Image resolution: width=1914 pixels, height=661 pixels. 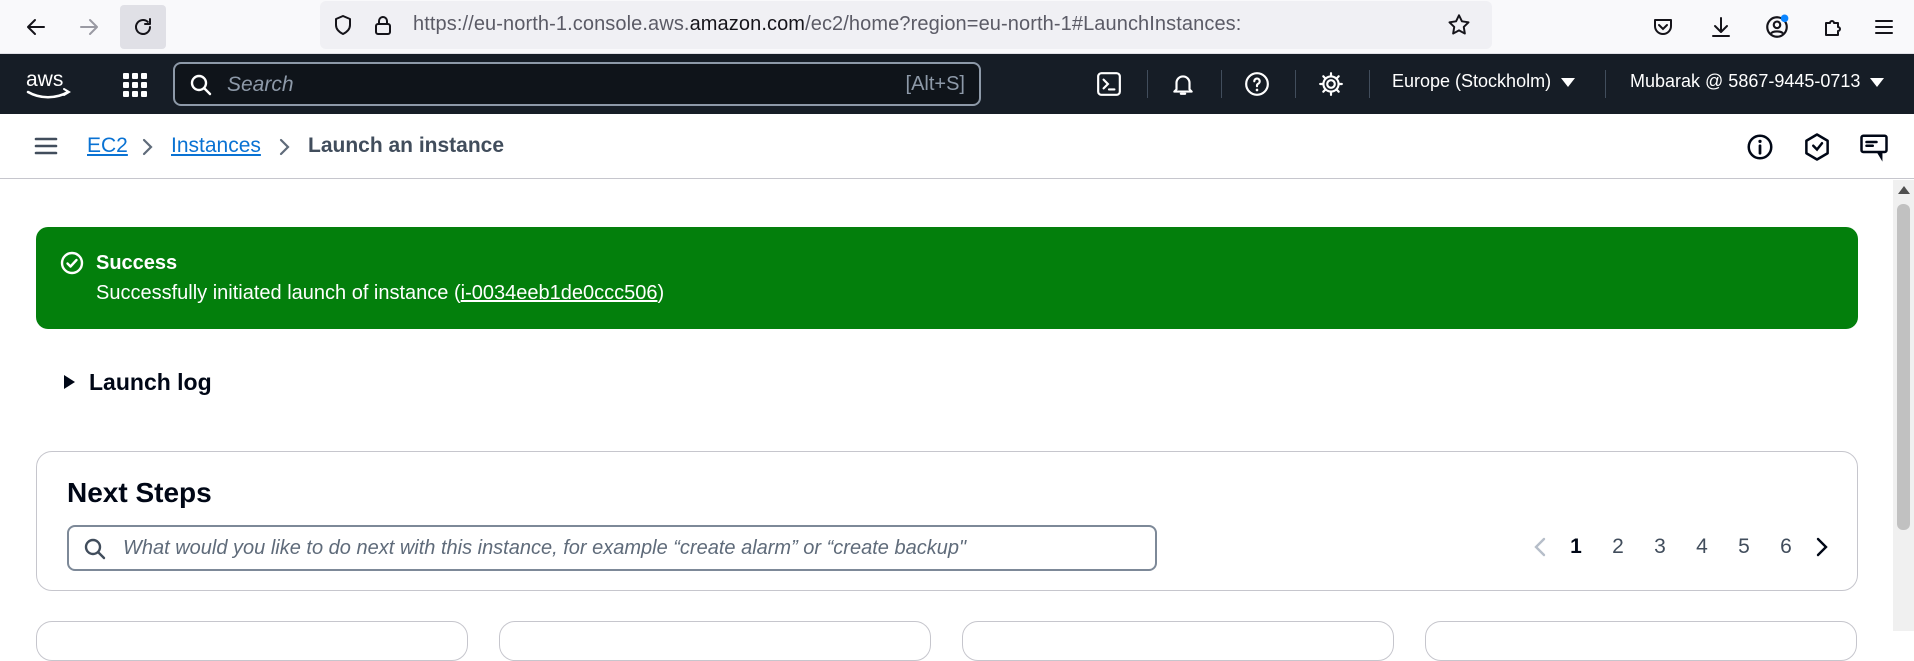 What do you see at coordinates (69, 382) in the screenshot?
I see `caret-right-icon` at bounding box center [69, 382].